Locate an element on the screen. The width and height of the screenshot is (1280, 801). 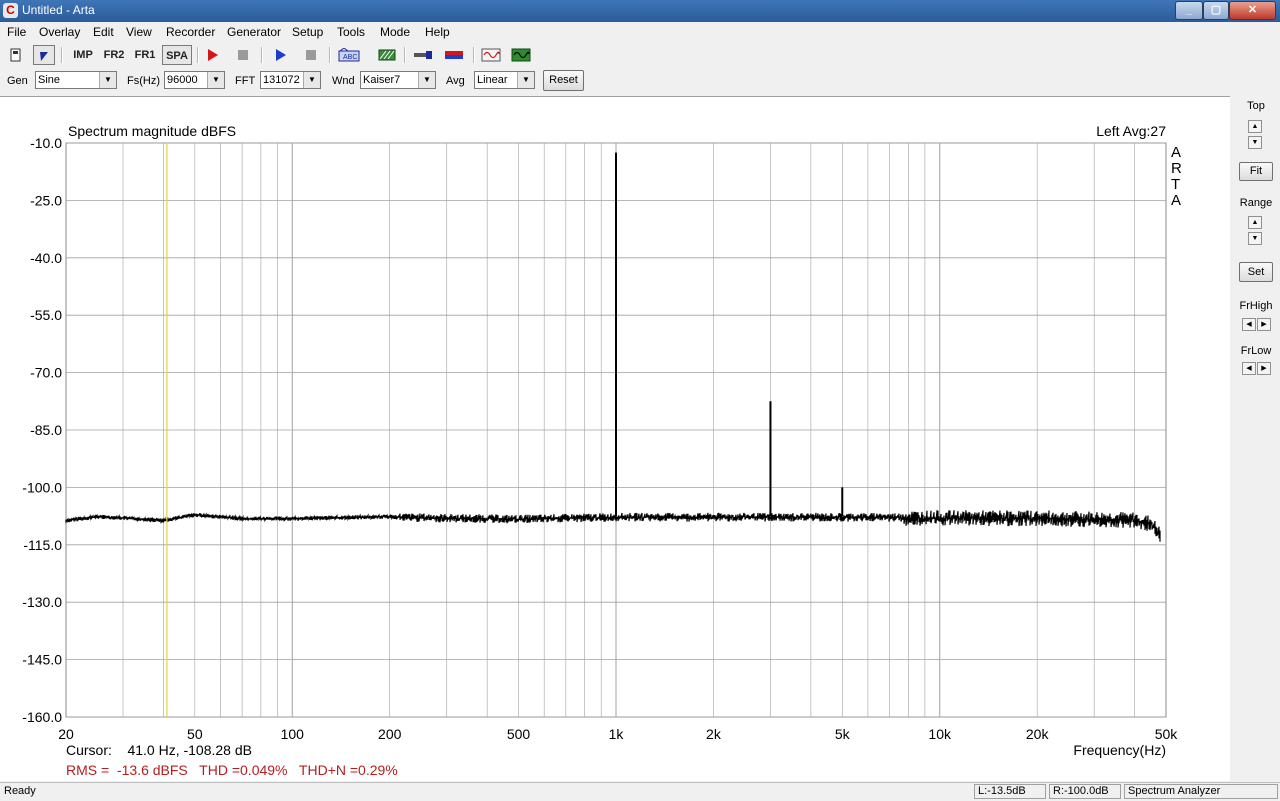
fs-select: 96000 ▼ is located at coordinates (194, 80).